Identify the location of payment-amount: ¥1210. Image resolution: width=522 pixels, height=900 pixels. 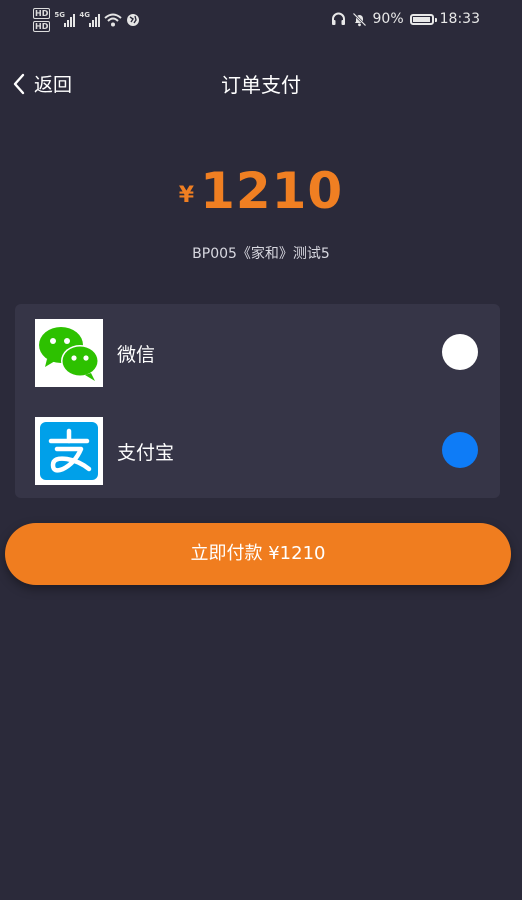
(261, 191).